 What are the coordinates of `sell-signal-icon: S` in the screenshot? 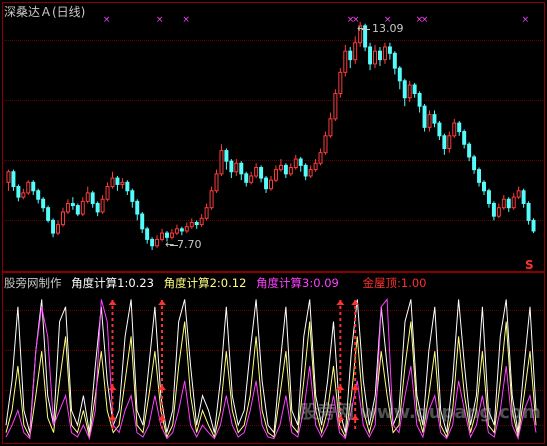 It's located at (529, 265).